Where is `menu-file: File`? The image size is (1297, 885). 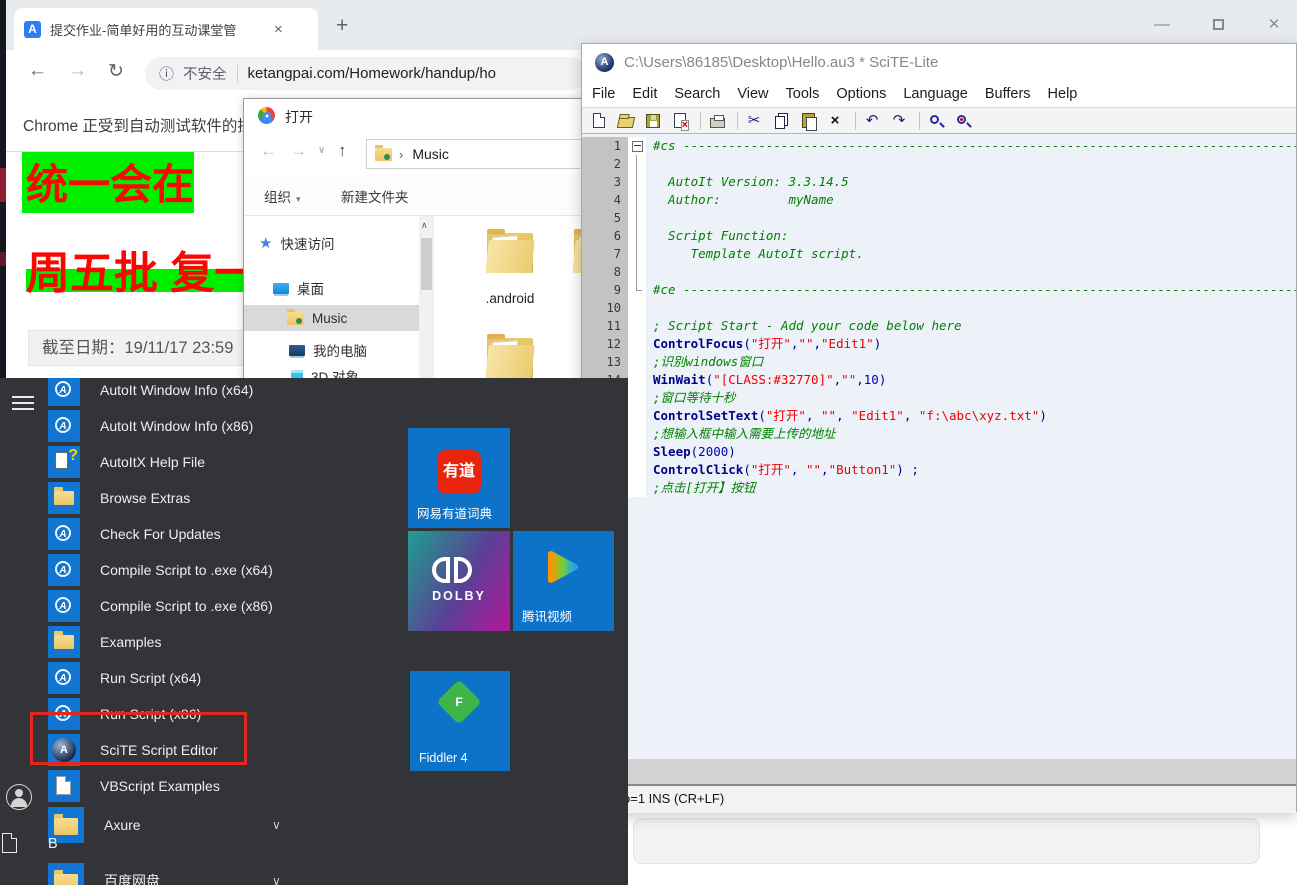
menu-file: File is located at coordinates (603, 94).